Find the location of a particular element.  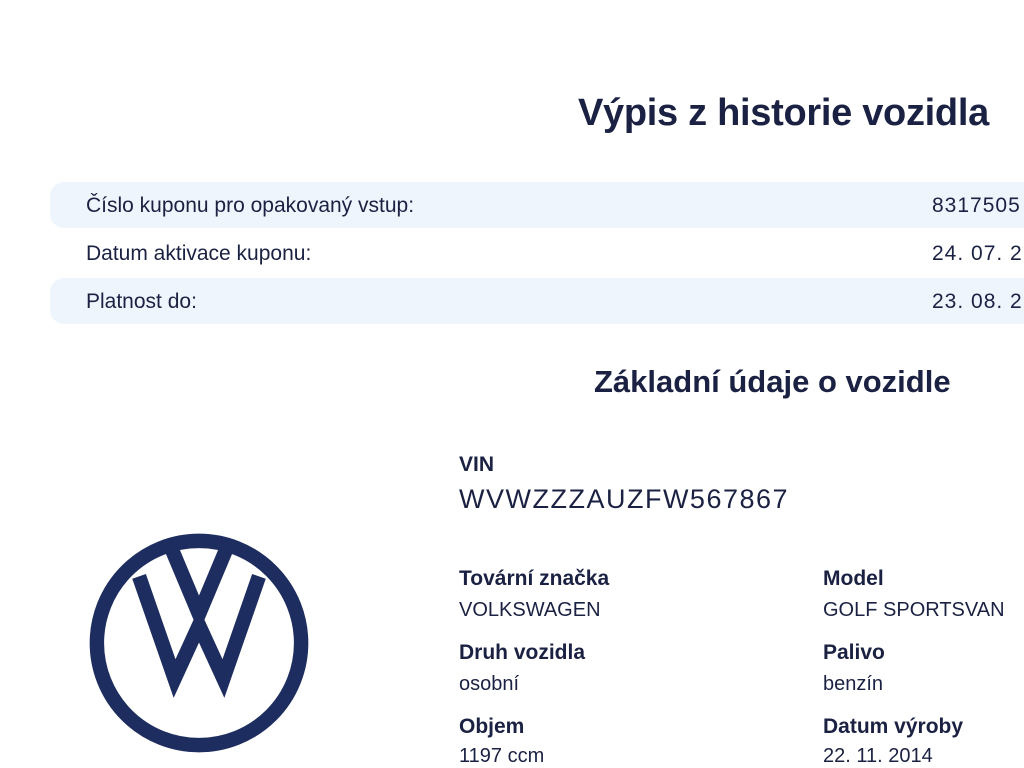

make-value: VOLKSWAGEN is located at coordinates (530, 610).